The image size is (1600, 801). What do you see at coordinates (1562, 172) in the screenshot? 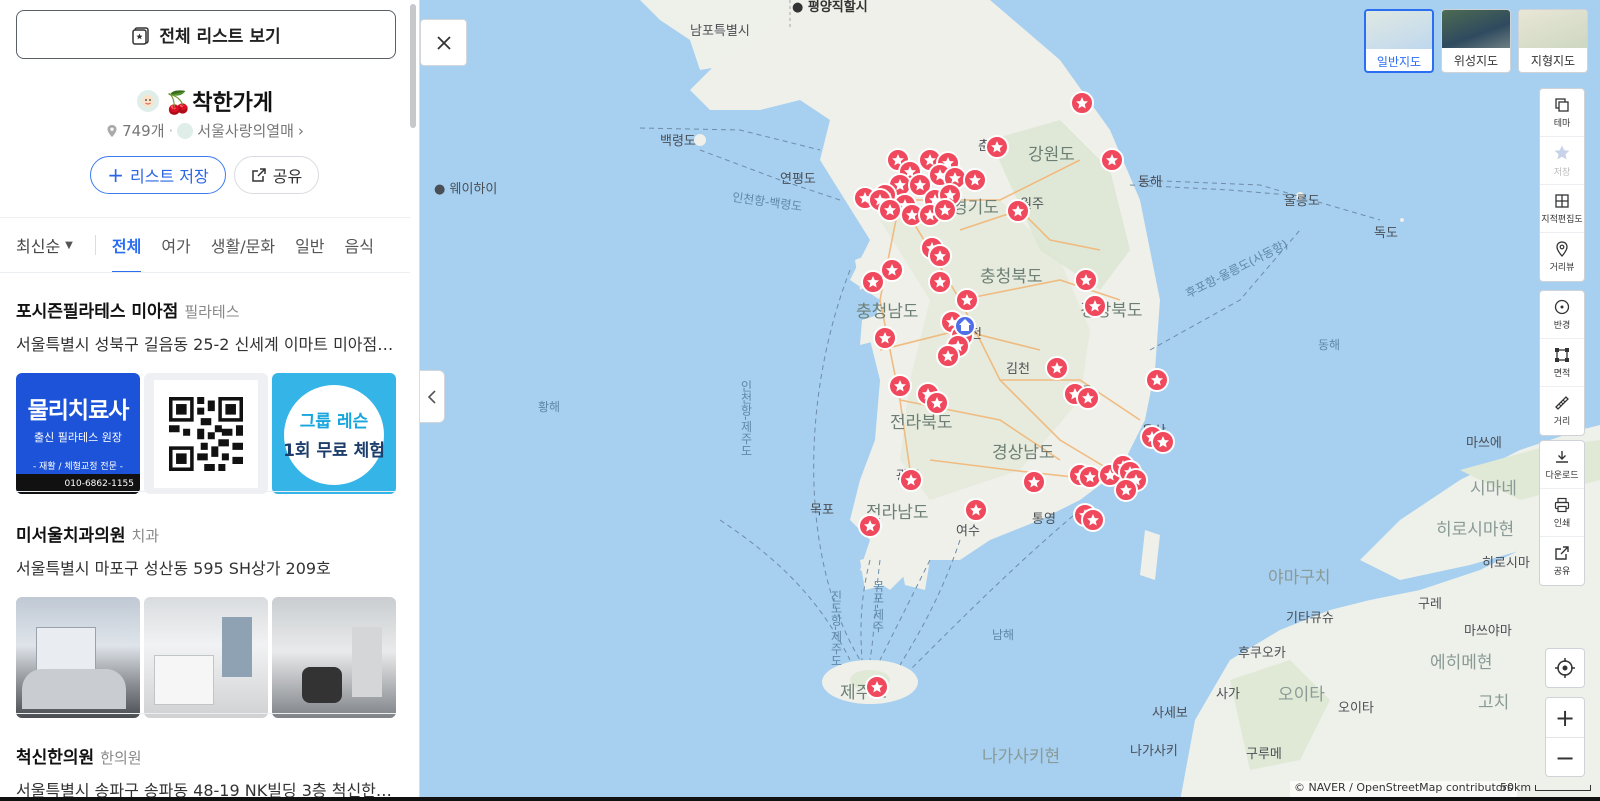
I see `tool-label: 저장` at bounding box center [1562, 172].